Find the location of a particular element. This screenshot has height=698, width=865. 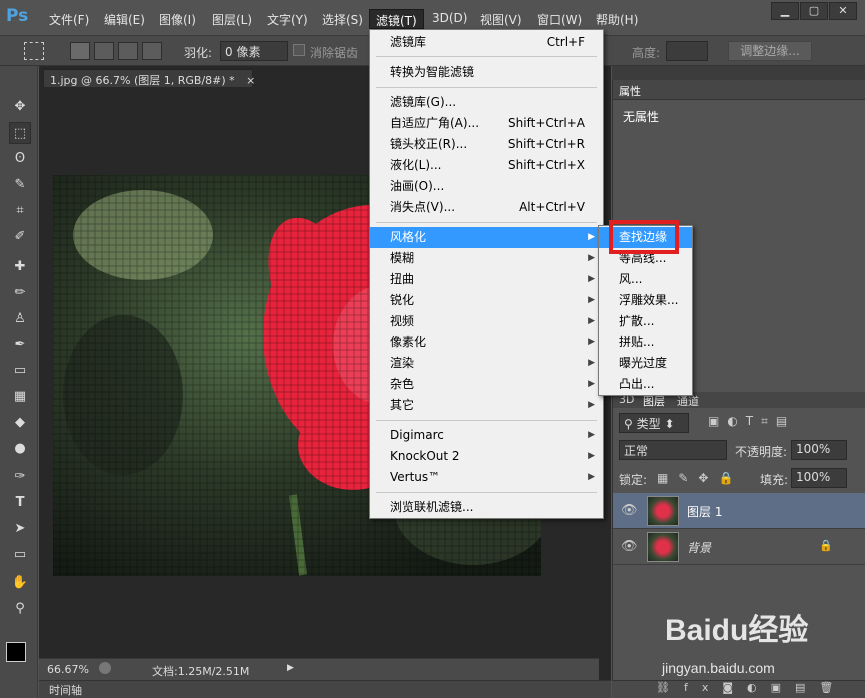

tab-close-icon: × is located at coordinates (250, 80).